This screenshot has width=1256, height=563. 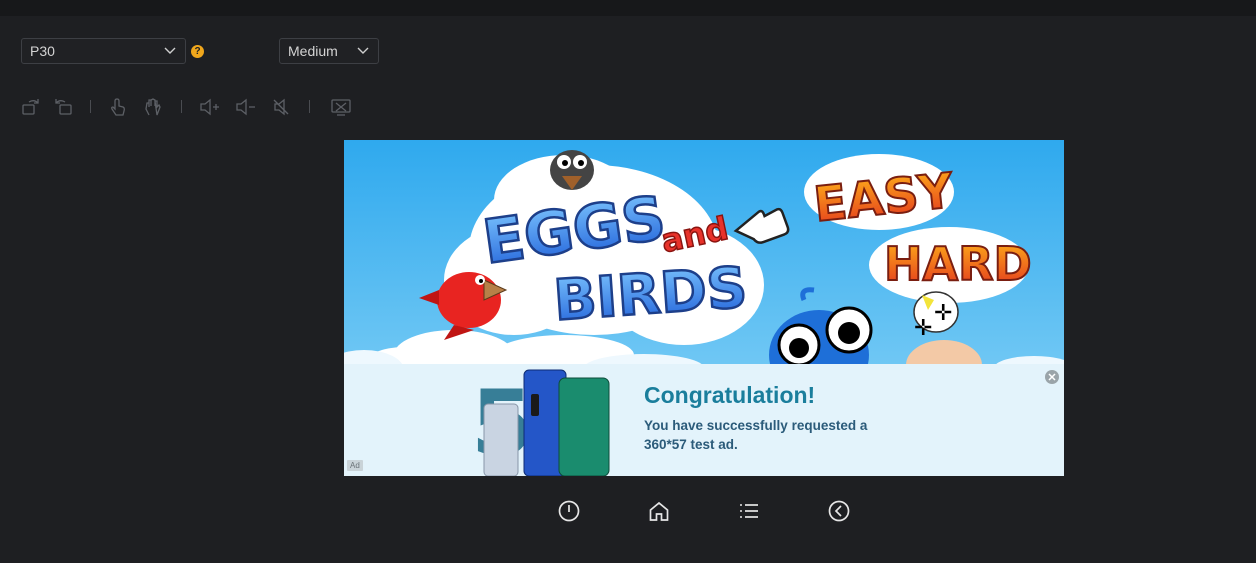 I want to click on help-icon: ?, so click(x=197, y=51).